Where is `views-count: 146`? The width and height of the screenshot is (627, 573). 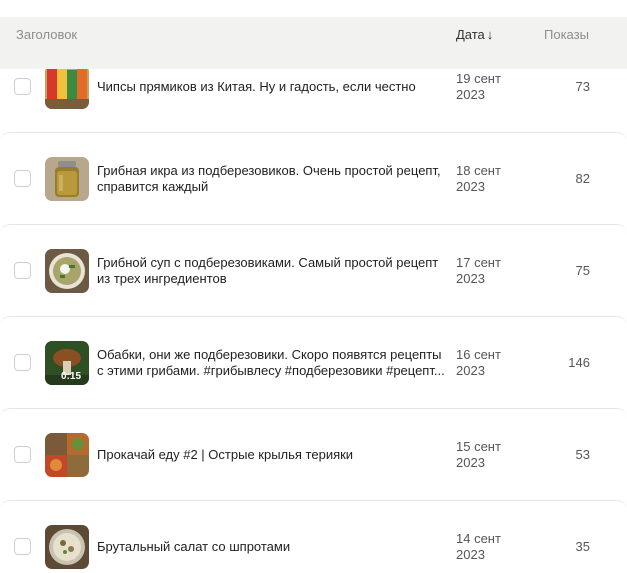
views-count: 146 is located at coordinates (579, 362).